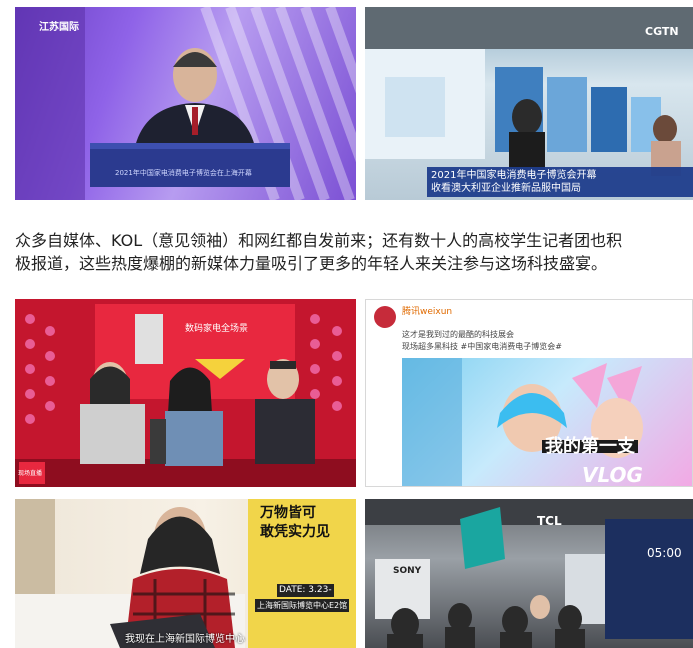 Image resolution: width=693 pixels, height=648 pixels. What do you see at coordinates (30, 473) in the screenshot?
I see `corner-badge-label: 现场直播` at bounding box center [30, 473].